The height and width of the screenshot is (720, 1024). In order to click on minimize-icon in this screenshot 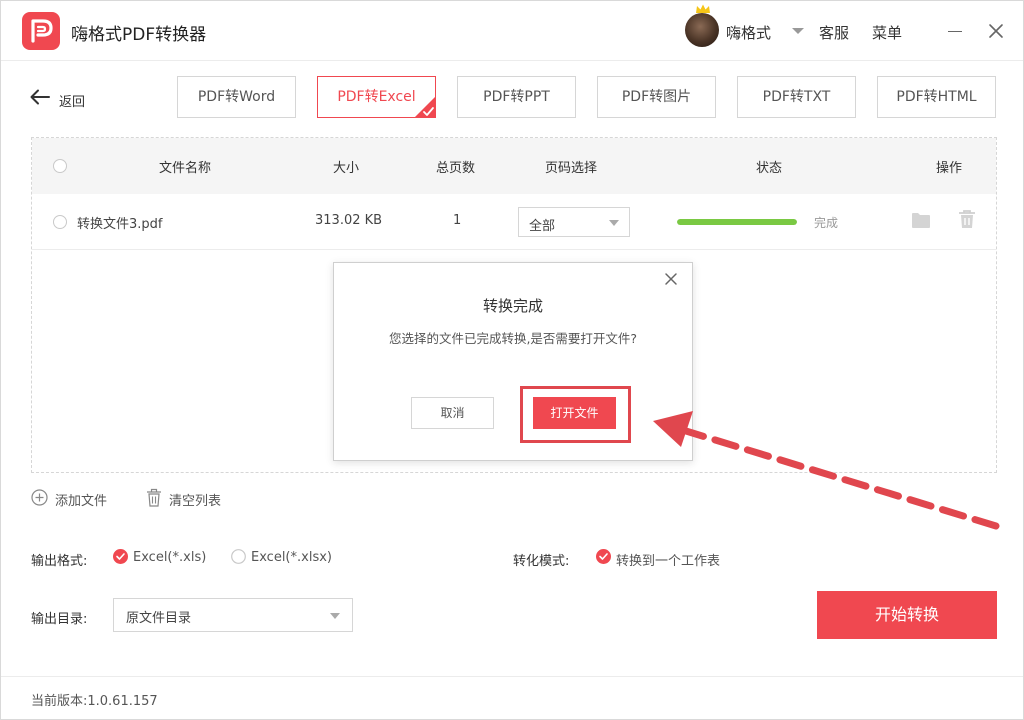, I will do `click(955, 31)`.